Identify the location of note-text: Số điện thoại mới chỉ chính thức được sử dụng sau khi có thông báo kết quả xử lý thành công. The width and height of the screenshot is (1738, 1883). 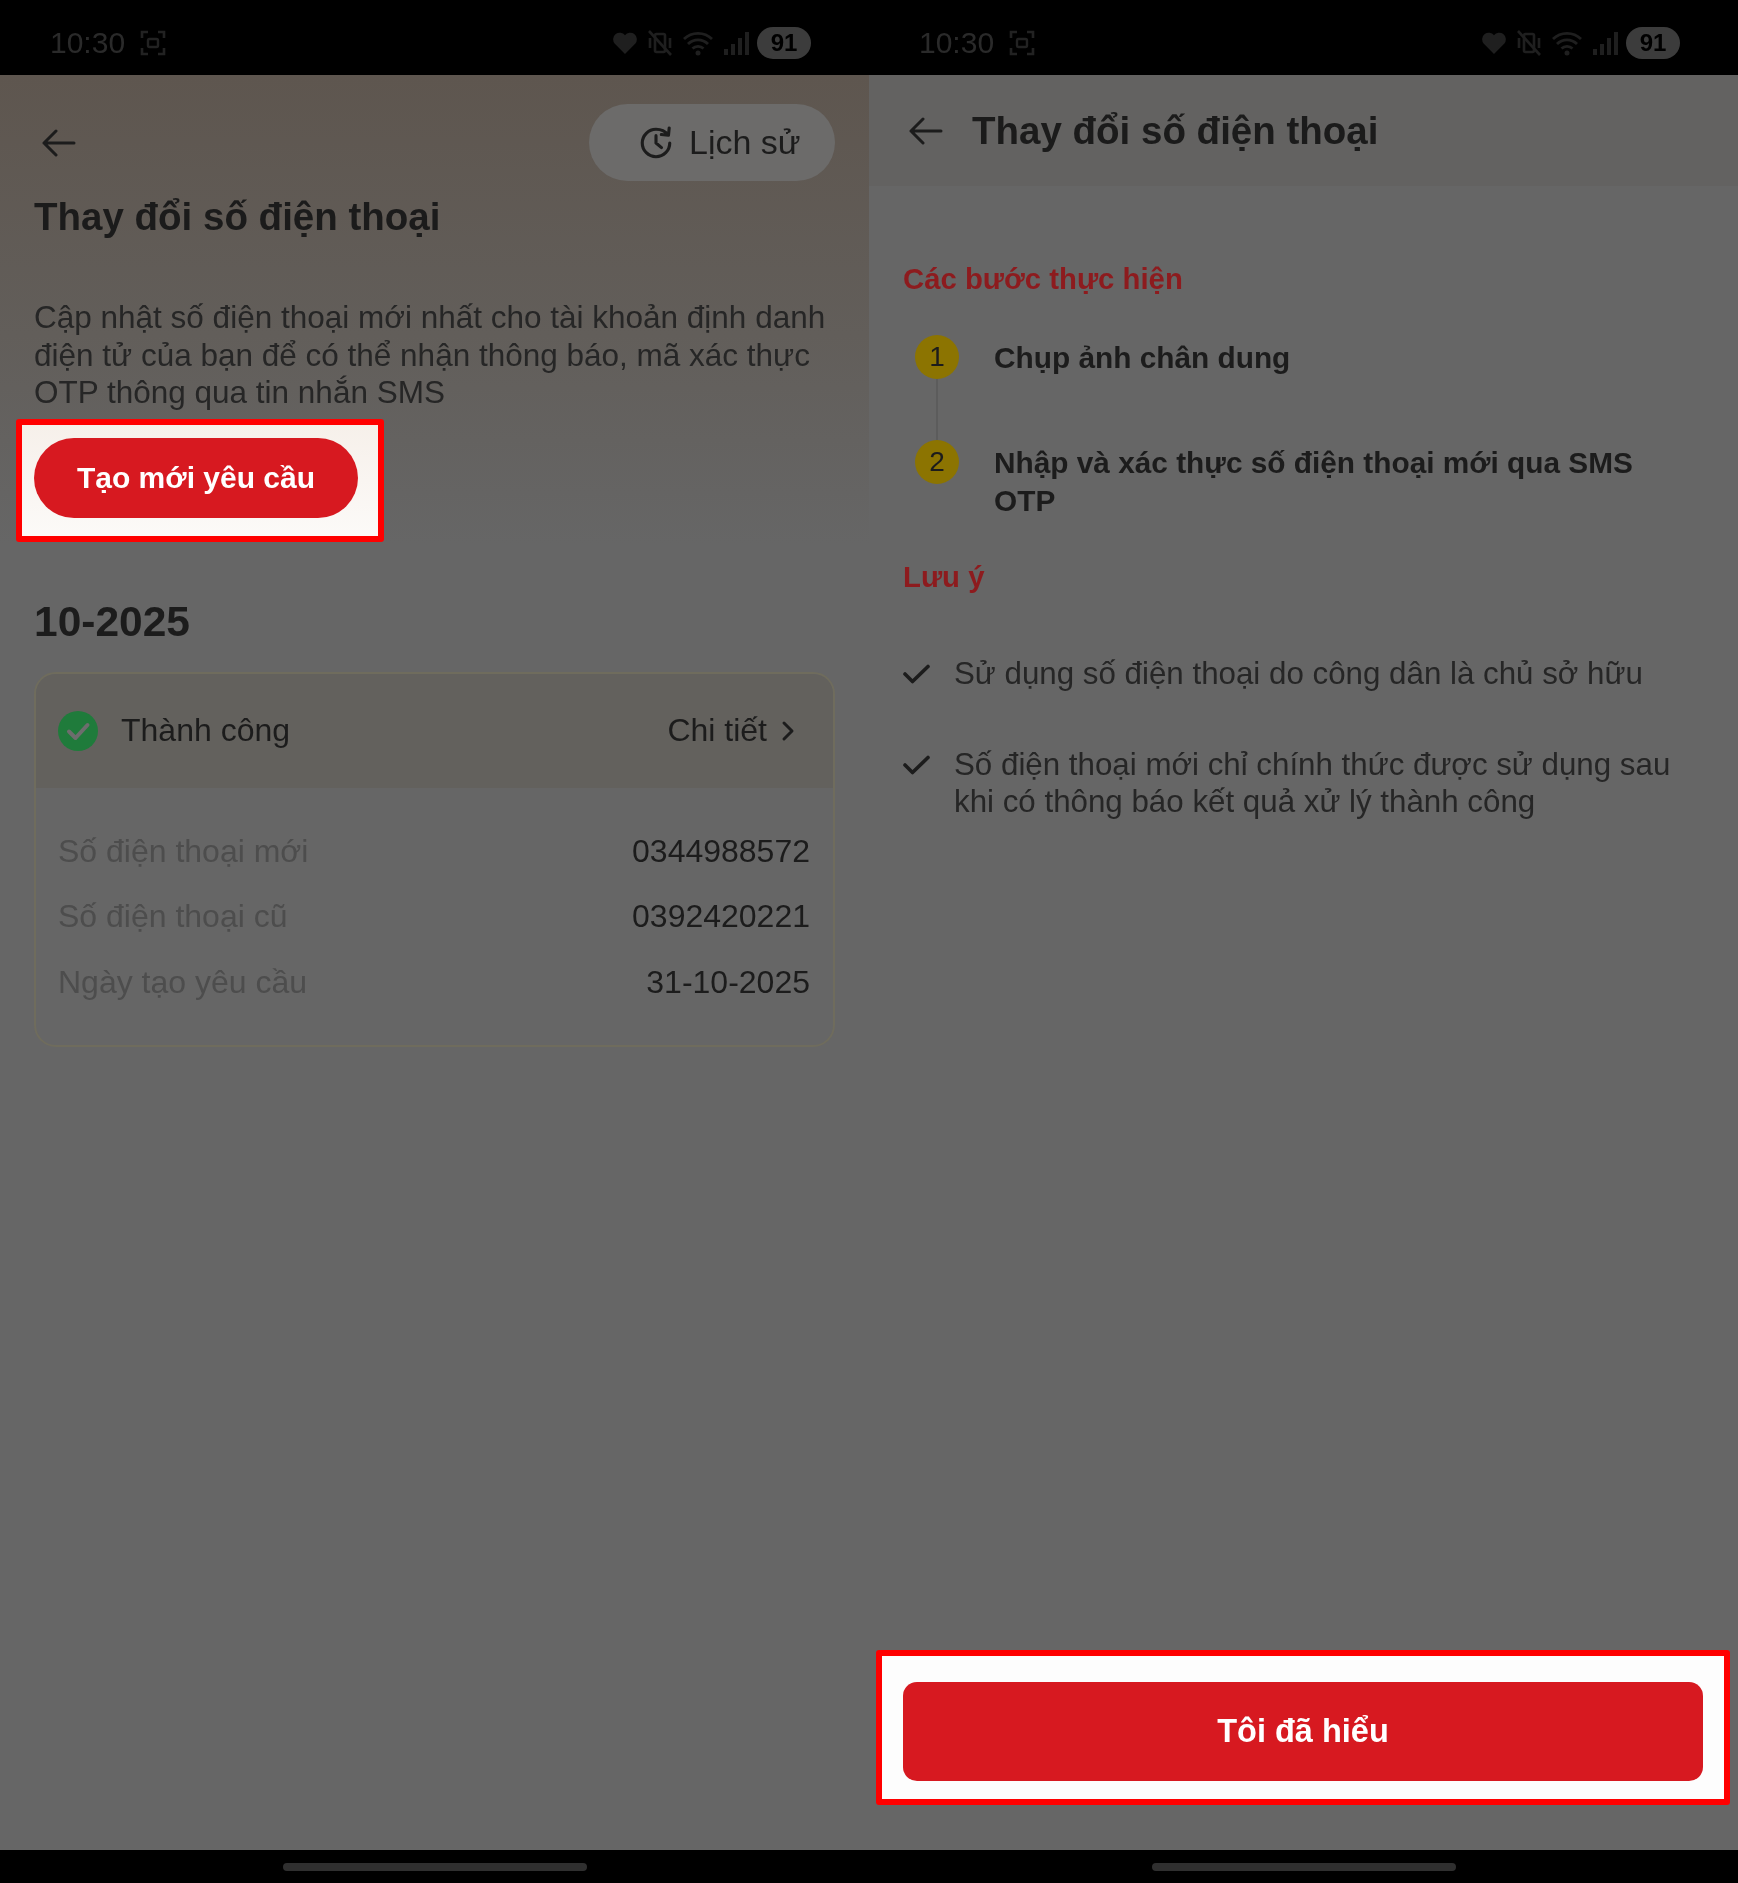
(1313, 783).